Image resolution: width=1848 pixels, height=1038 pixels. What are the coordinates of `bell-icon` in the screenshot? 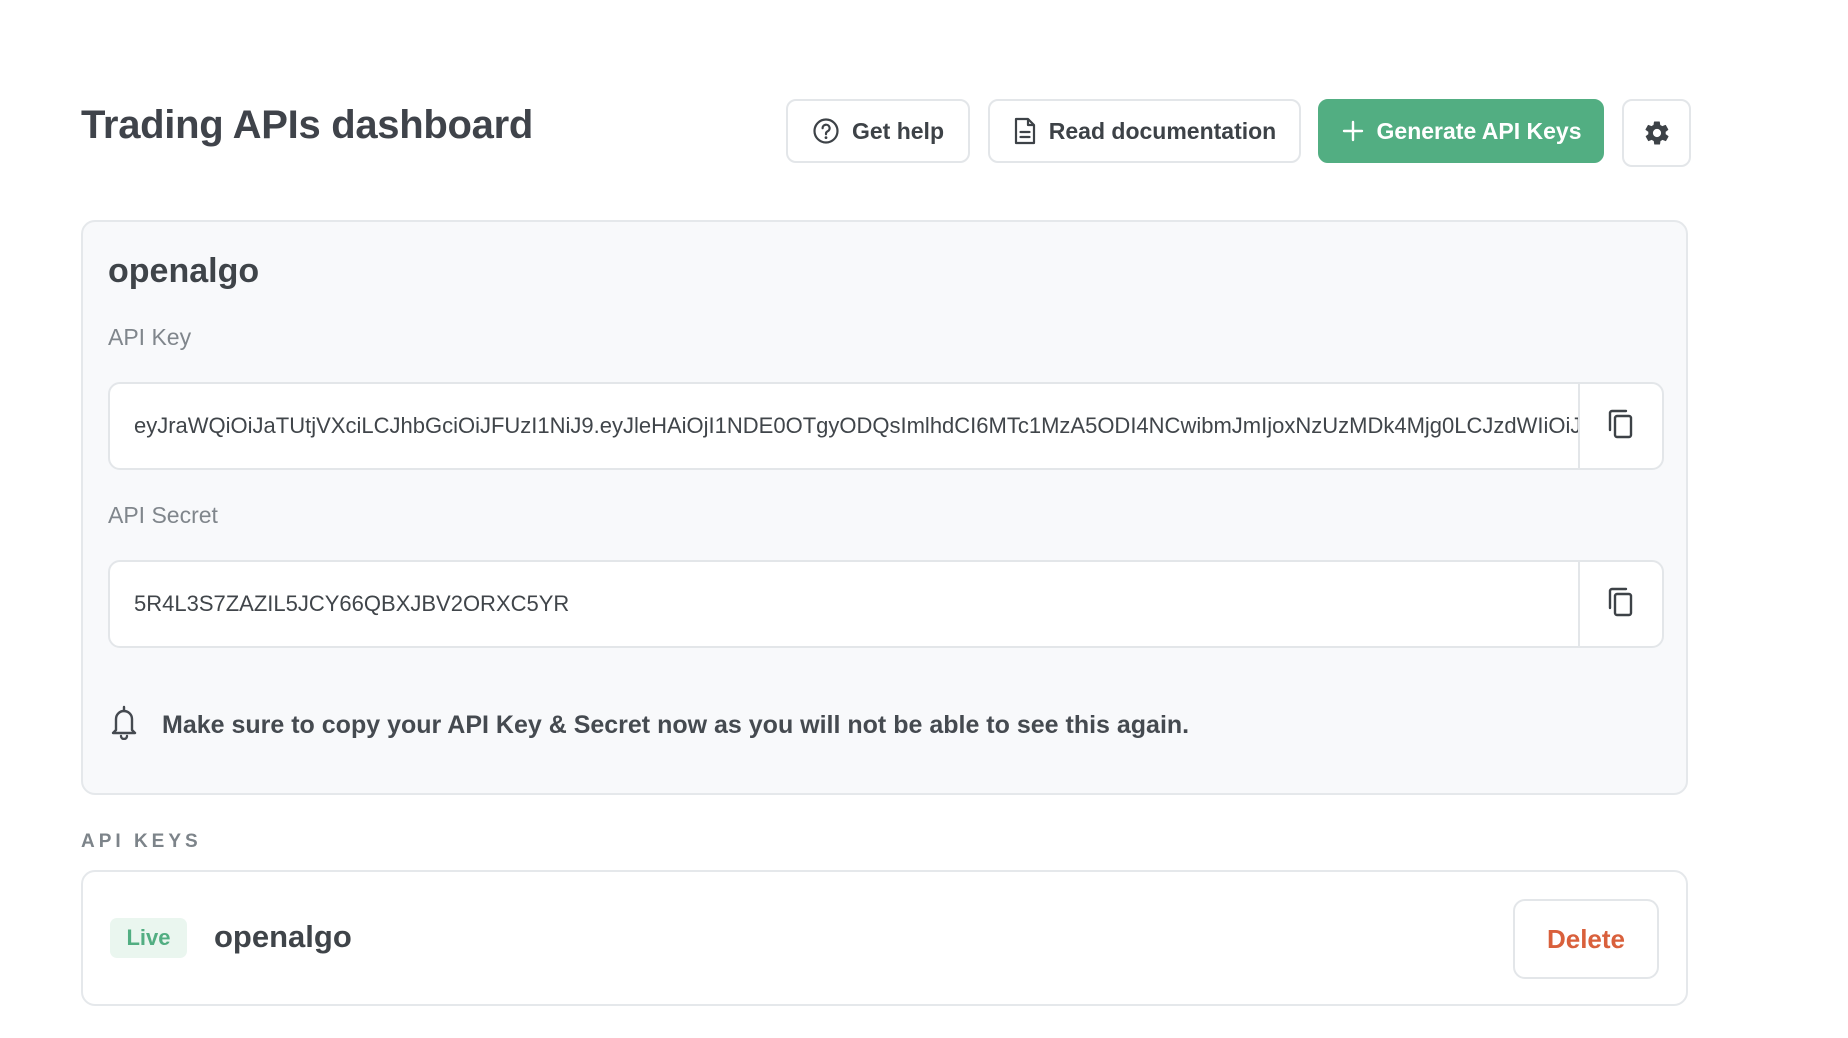 It's located at (124, 725).